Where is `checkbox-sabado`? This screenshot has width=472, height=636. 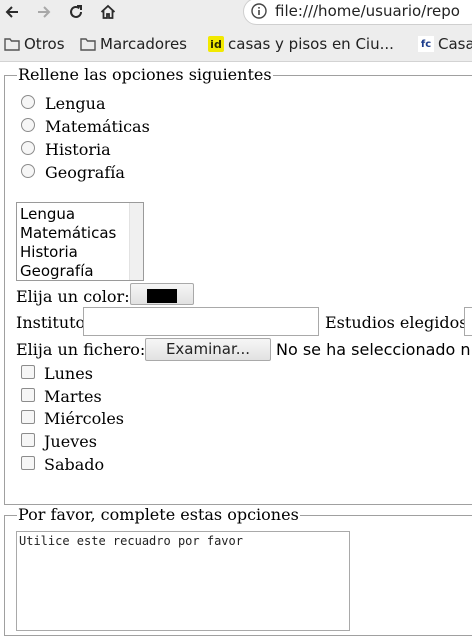 checkbox-sabado is located at coordinates (28, 463).